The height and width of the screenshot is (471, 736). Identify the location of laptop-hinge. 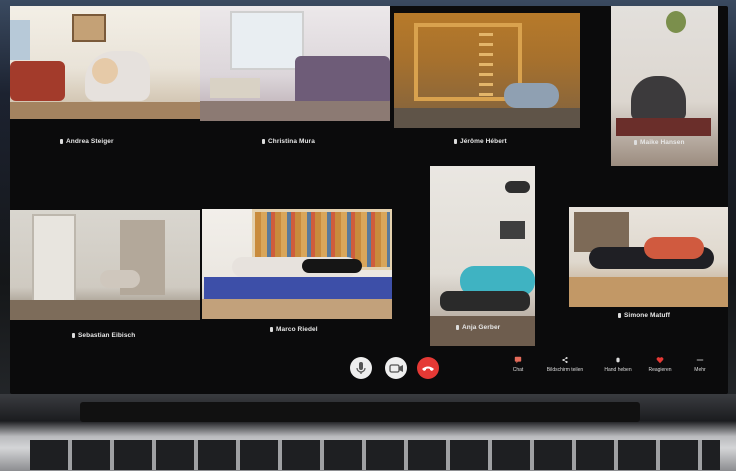
(360, 412).